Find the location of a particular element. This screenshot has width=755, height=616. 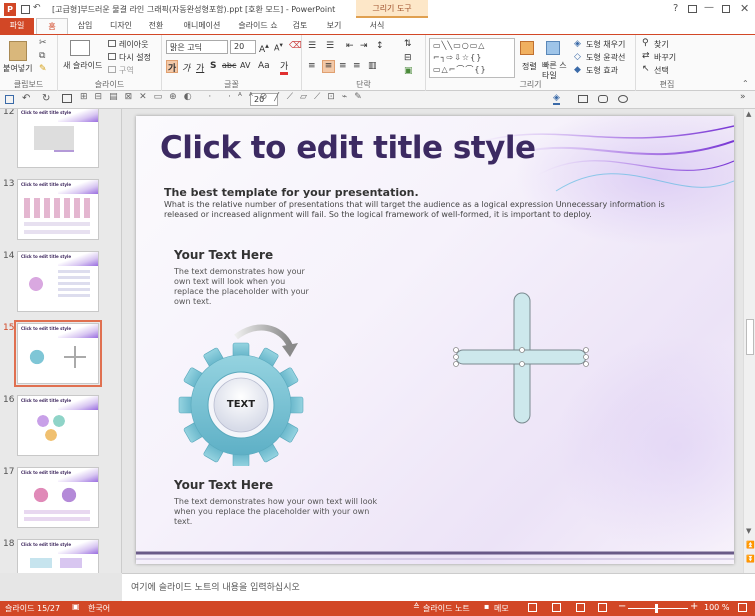

quick-styles-button: 빠른 스타일 is located at coordinates (556, 71).